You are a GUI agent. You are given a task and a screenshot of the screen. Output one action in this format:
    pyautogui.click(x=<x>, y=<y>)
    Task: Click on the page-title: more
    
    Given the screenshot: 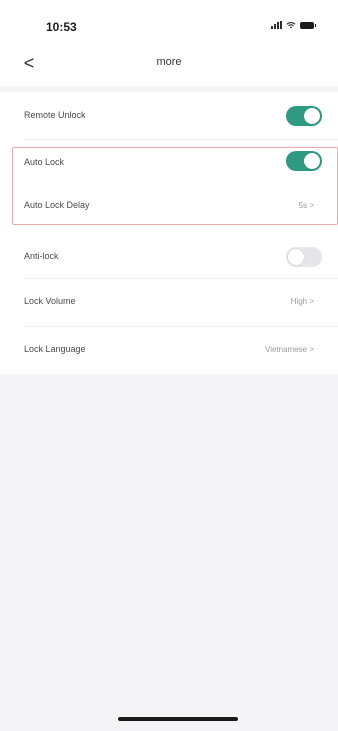 What is the action you would take?
    pyautogui.click(x=169, y=62)
    